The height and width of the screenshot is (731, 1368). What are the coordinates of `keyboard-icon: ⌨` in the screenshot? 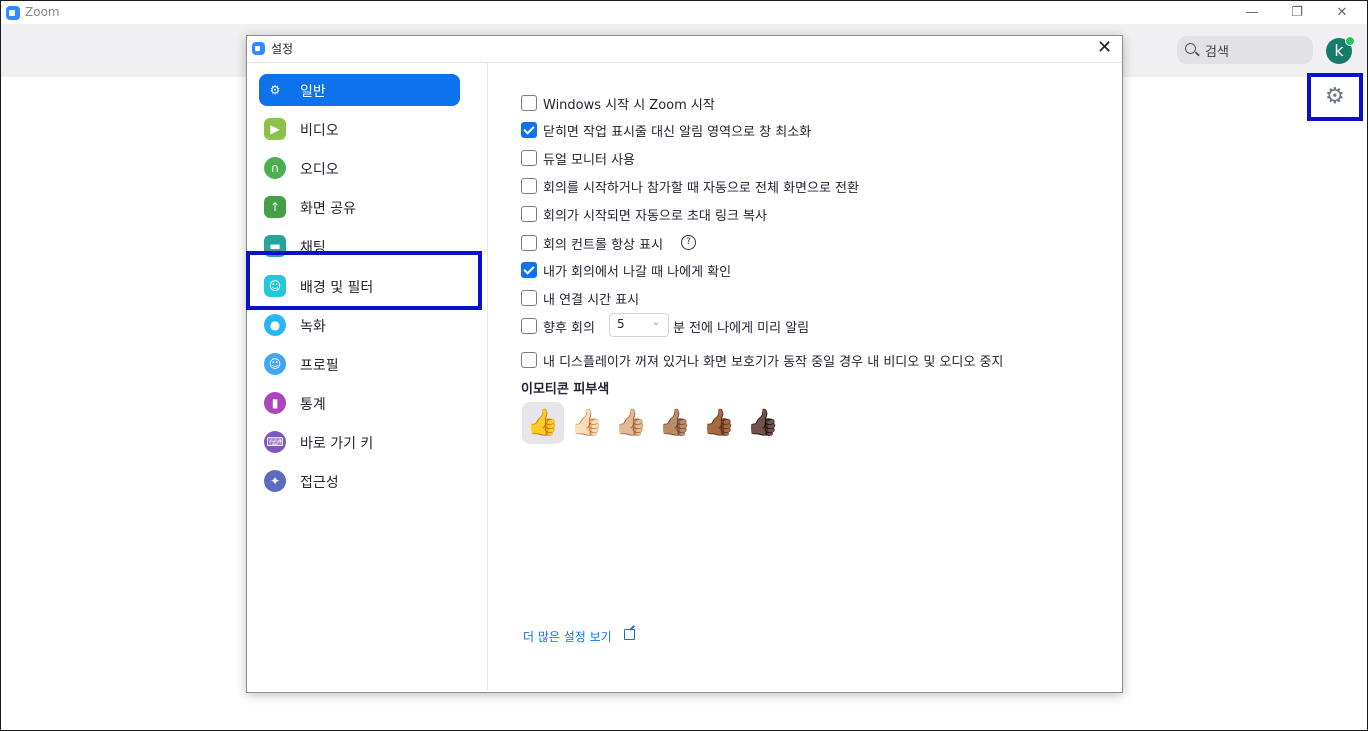 It's located at (275, 442).